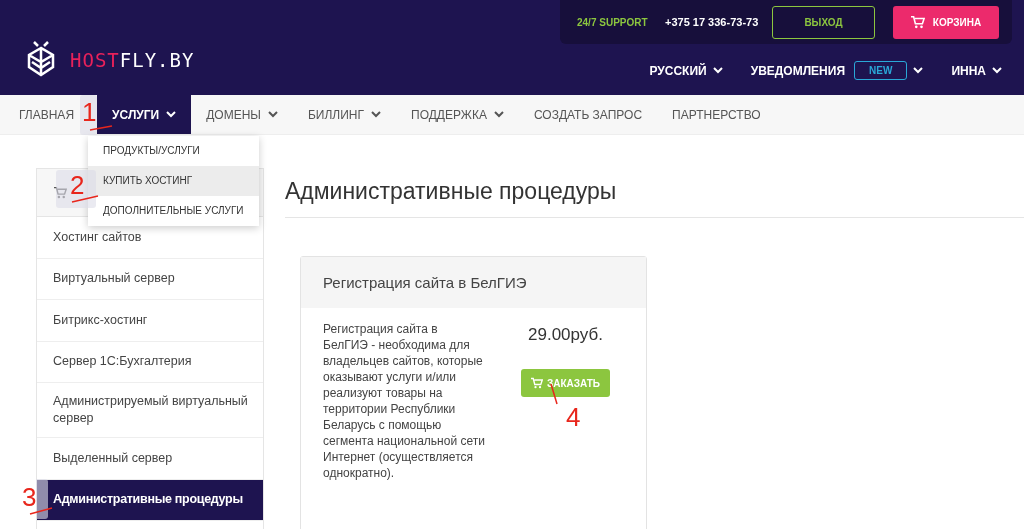  Describe the element at coordinates (173, 181) in the screenshot. I see `dropdown-item: КУПИТЬ ХОСТИНГ` at that location.